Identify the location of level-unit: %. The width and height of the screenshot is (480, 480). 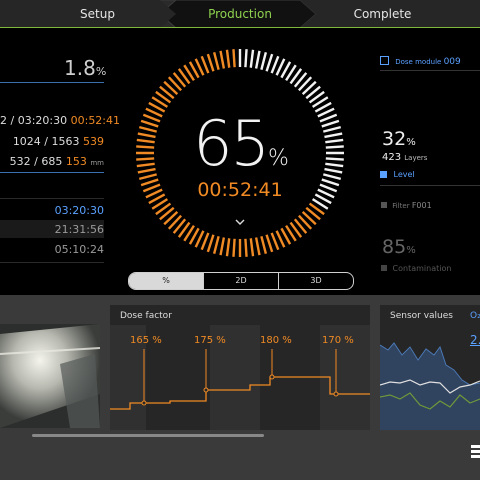
(411, 142).